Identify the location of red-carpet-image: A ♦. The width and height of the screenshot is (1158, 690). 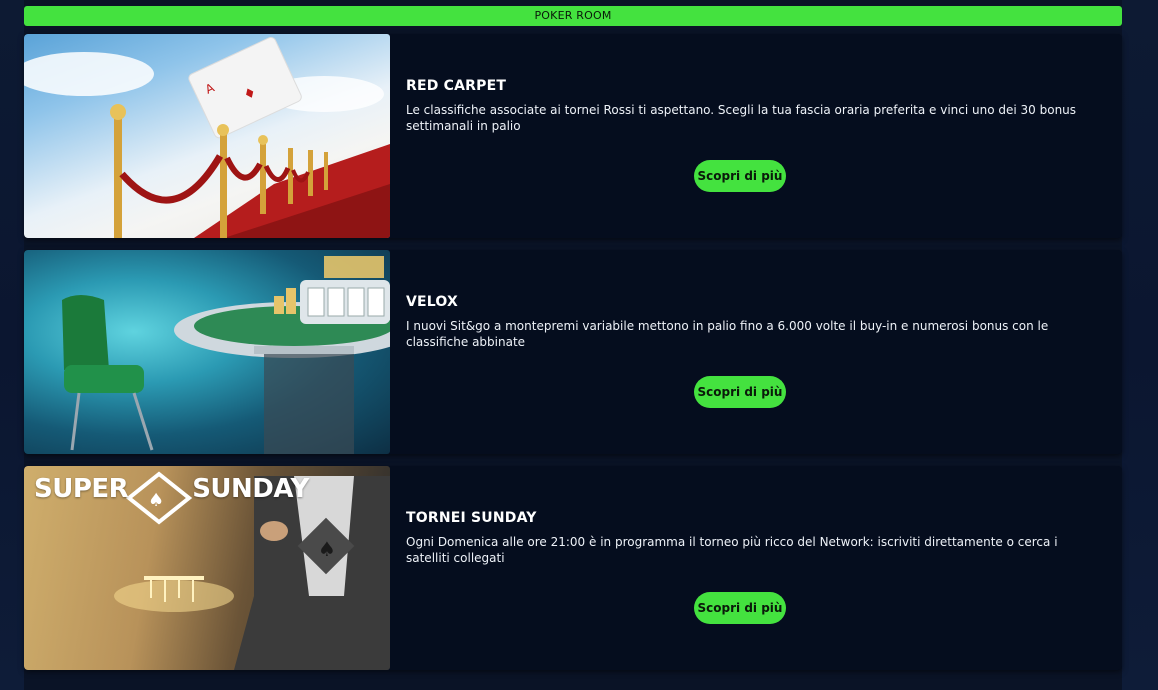
(207, 136).